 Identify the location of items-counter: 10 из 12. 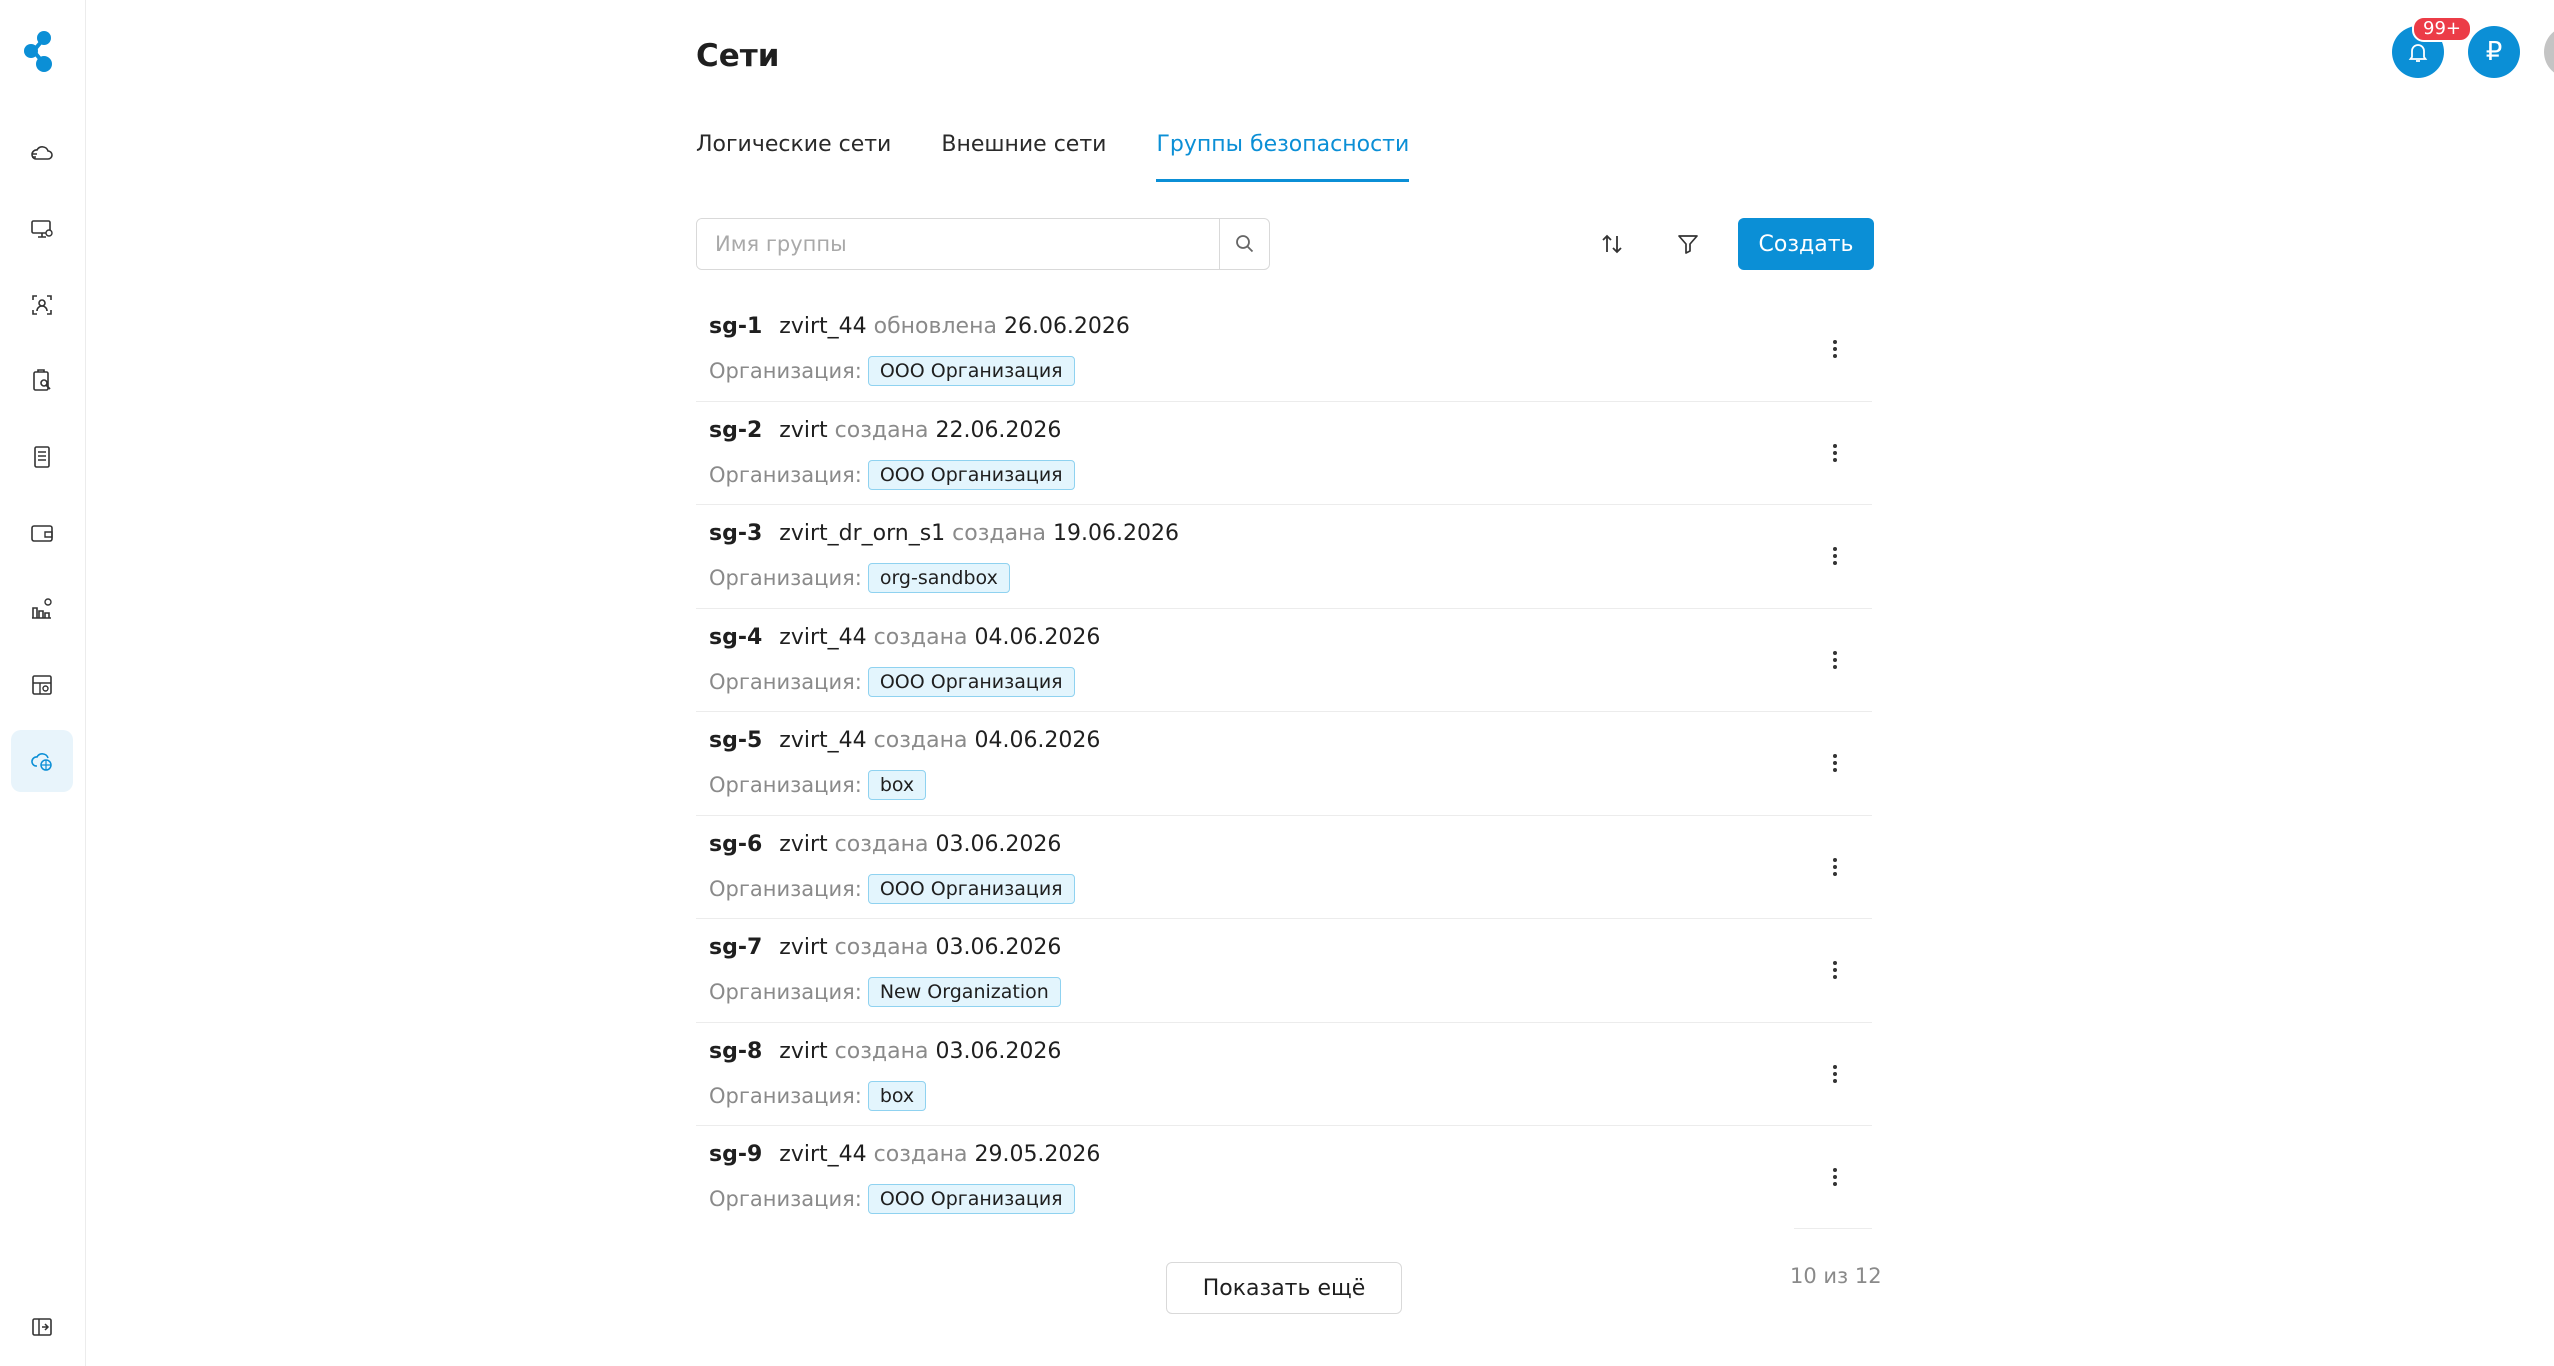
(1836, 1276).